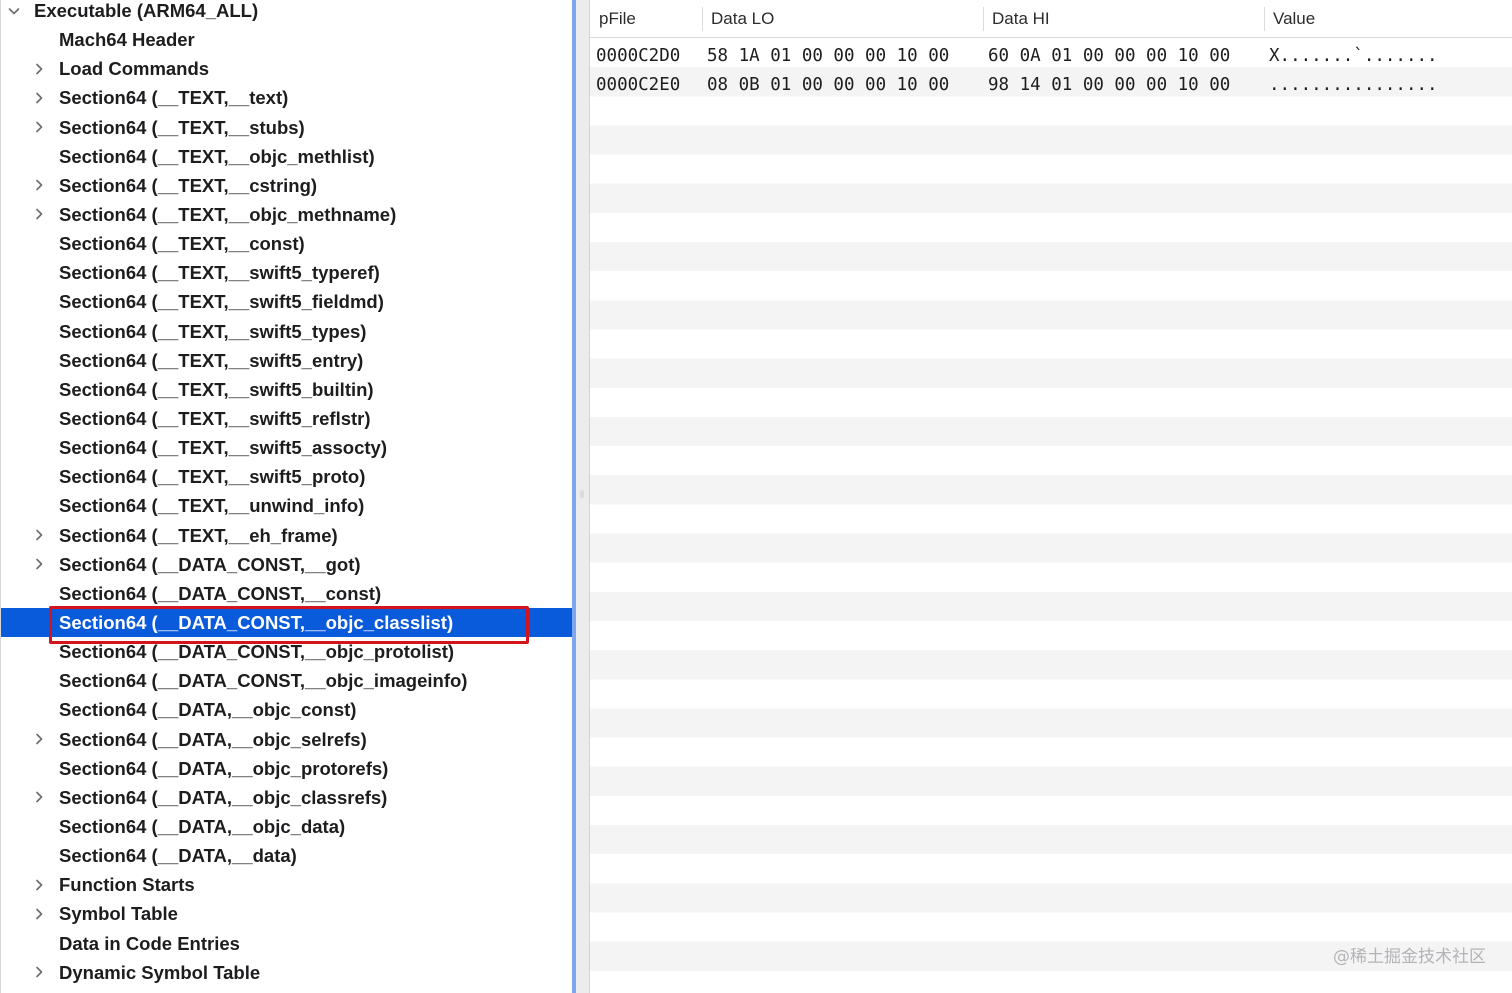  I want to click on tree-item-label: Section64 (__DATA_CONST,__const), so click(220, 593).